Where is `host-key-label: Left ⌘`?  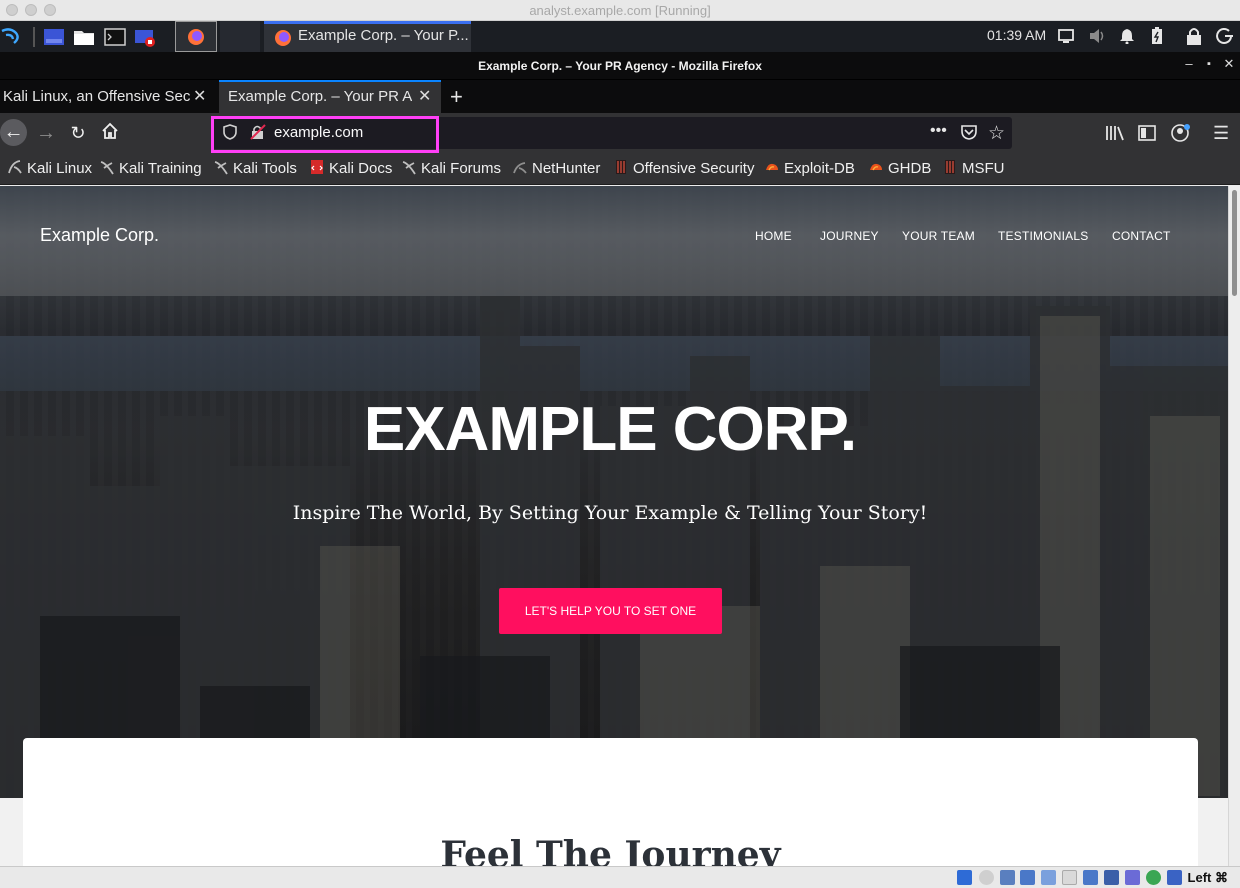 host-key-label: Left ⌘ is located at coordinates (1207, 877).